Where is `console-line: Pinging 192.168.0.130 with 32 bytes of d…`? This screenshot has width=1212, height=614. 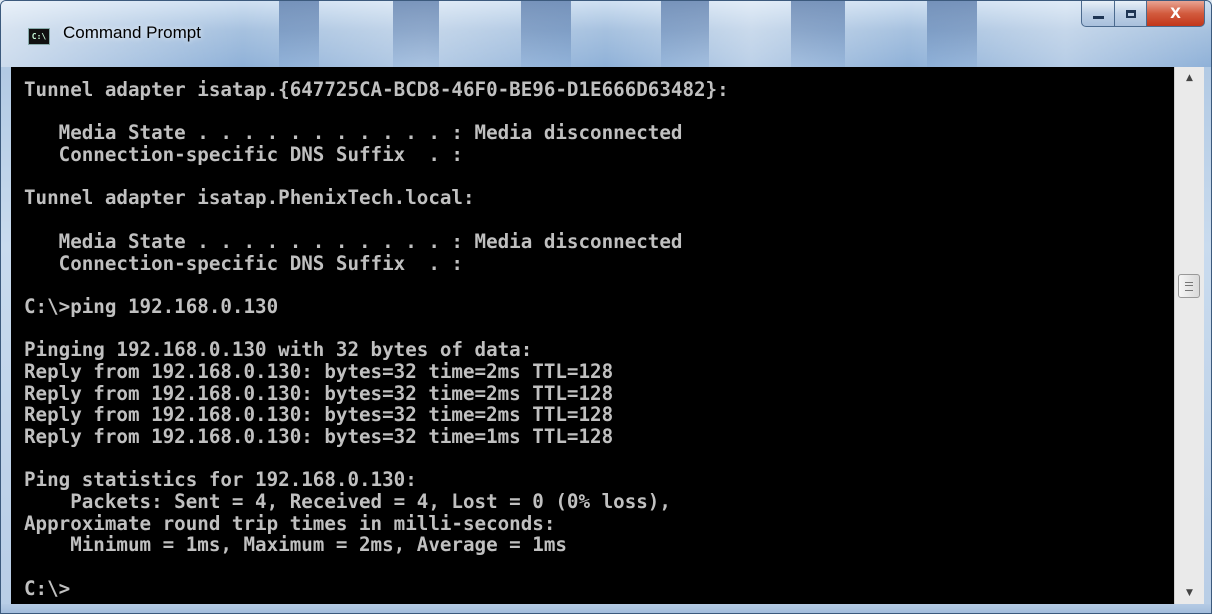 console-line: Pinging 192.168.0.130 with 32 bytes of d… is located at coordinates (278, 350).